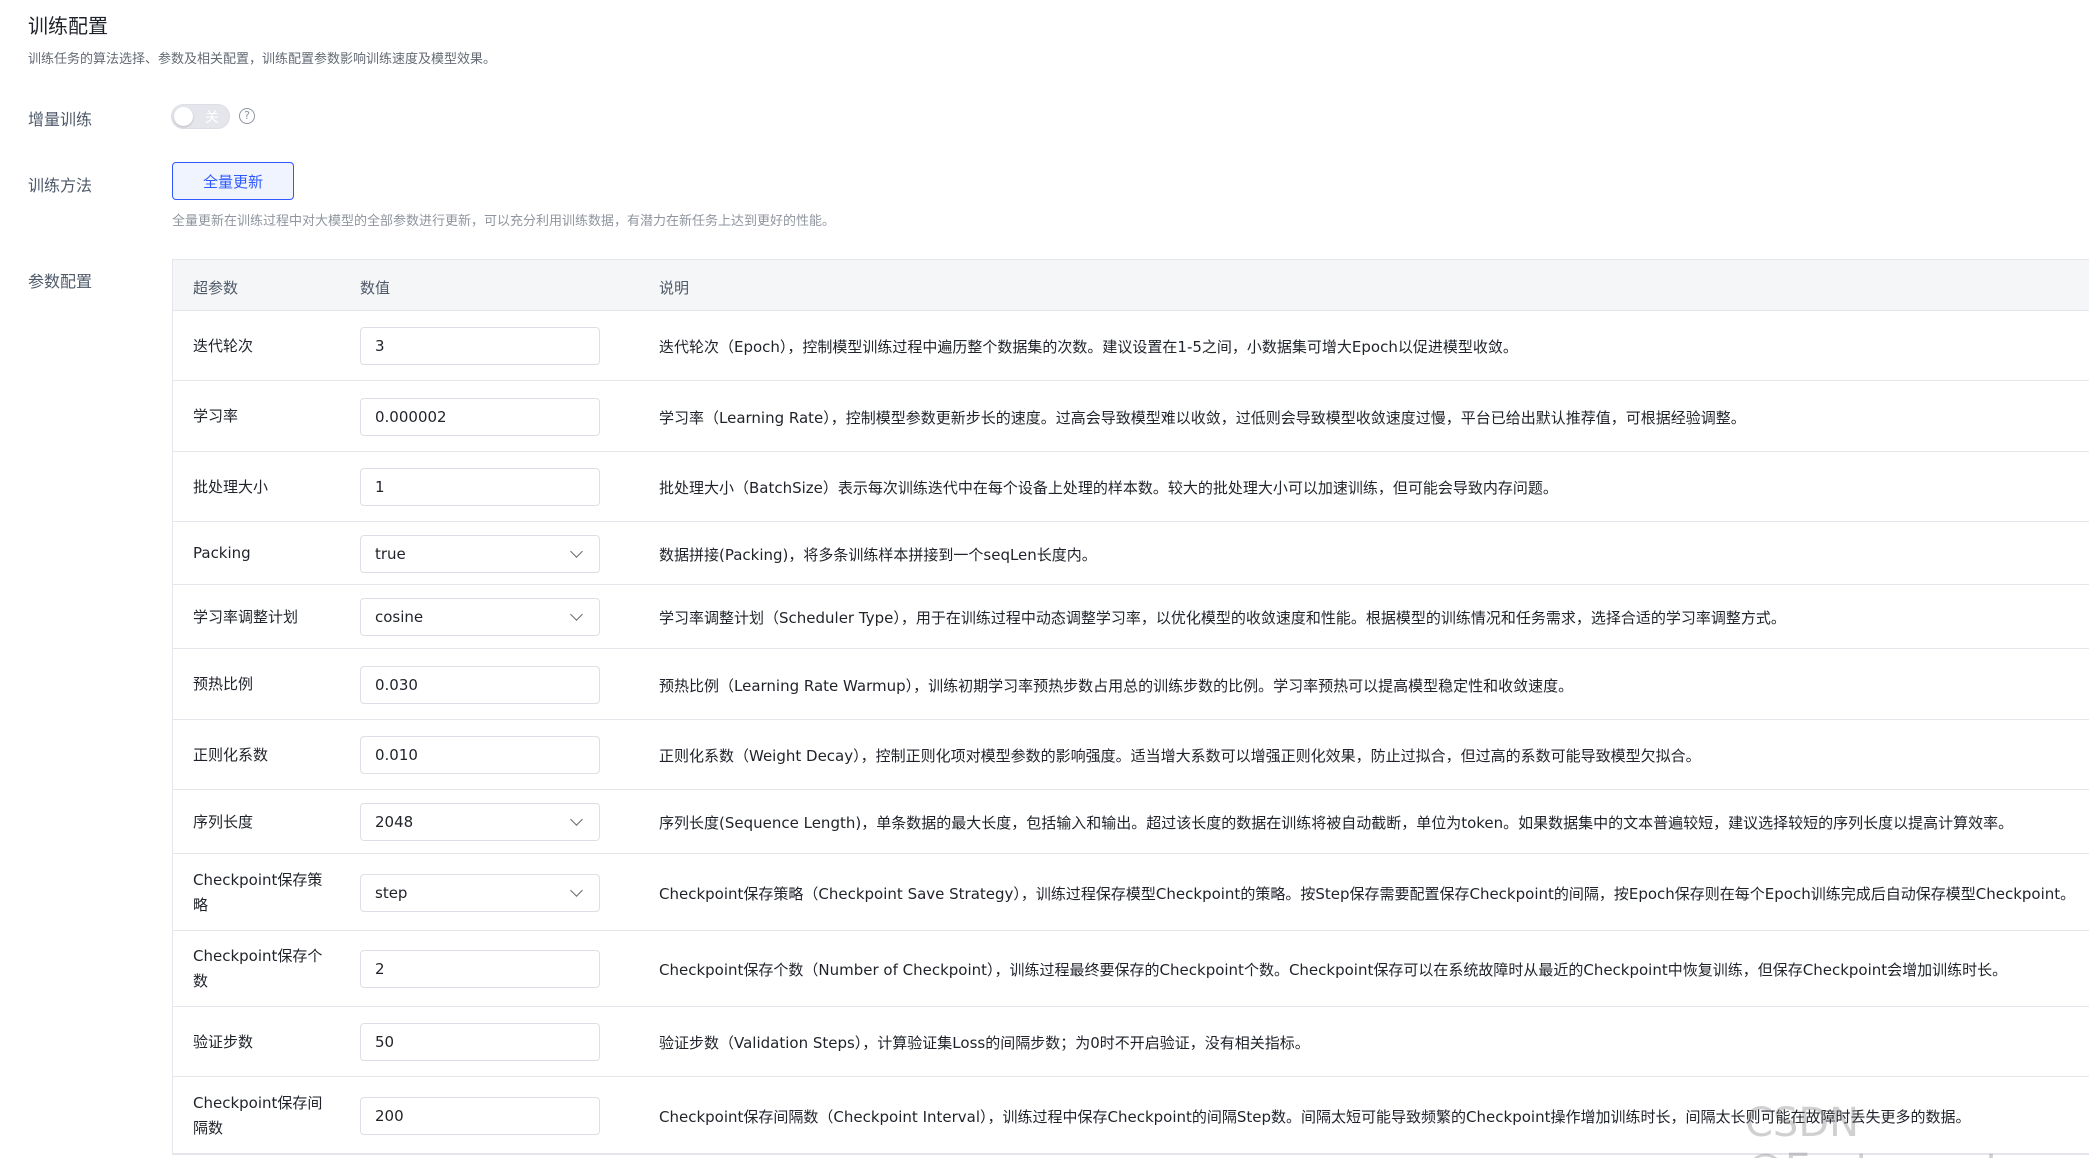  What do you see at coordinates (396, 755) in the screenshot?
I see `param-value: 0.010` at bounding box center [396, 755].